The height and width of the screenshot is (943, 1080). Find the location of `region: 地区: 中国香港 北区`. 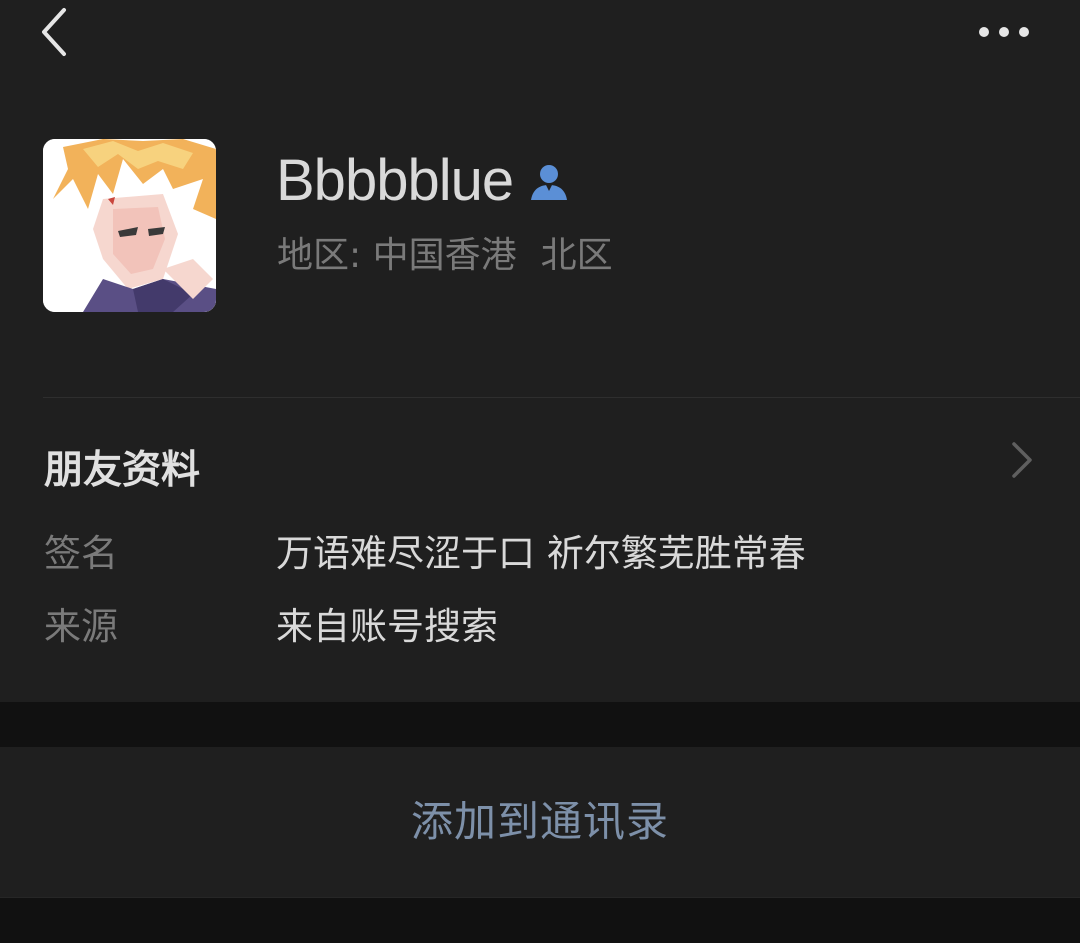

region: 地区: 中国香港 北区 is located at coordinates (445, 256).